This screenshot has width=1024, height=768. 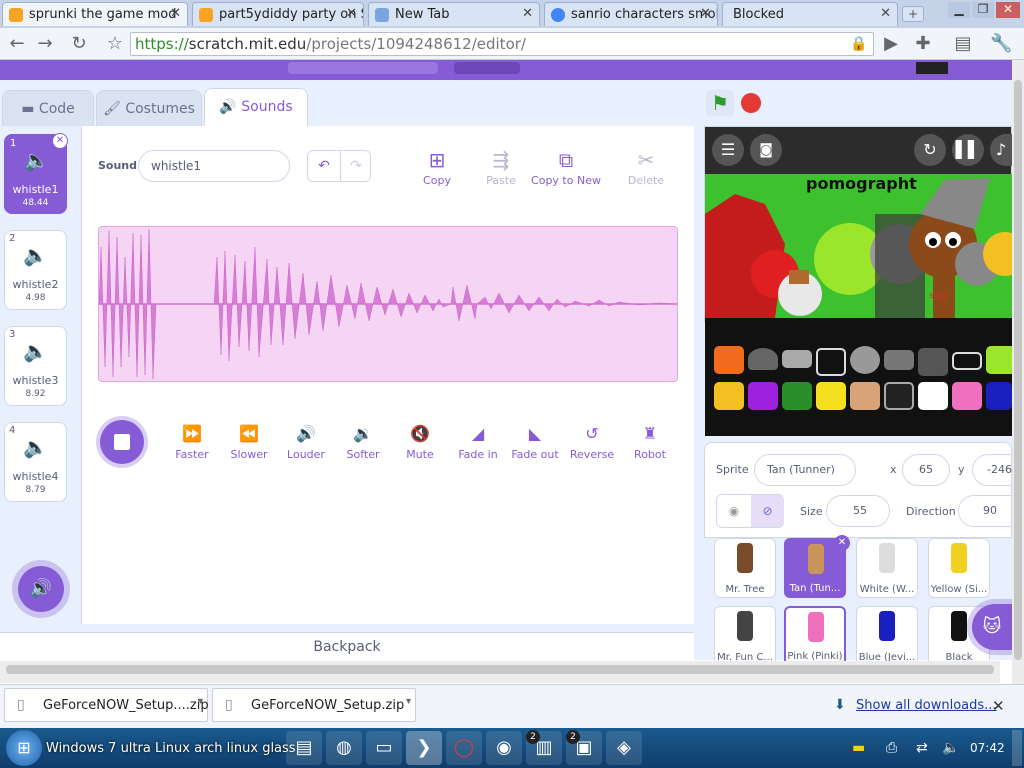 I want to click on browser-app-icon: ◈, so click(x=624, y=748).